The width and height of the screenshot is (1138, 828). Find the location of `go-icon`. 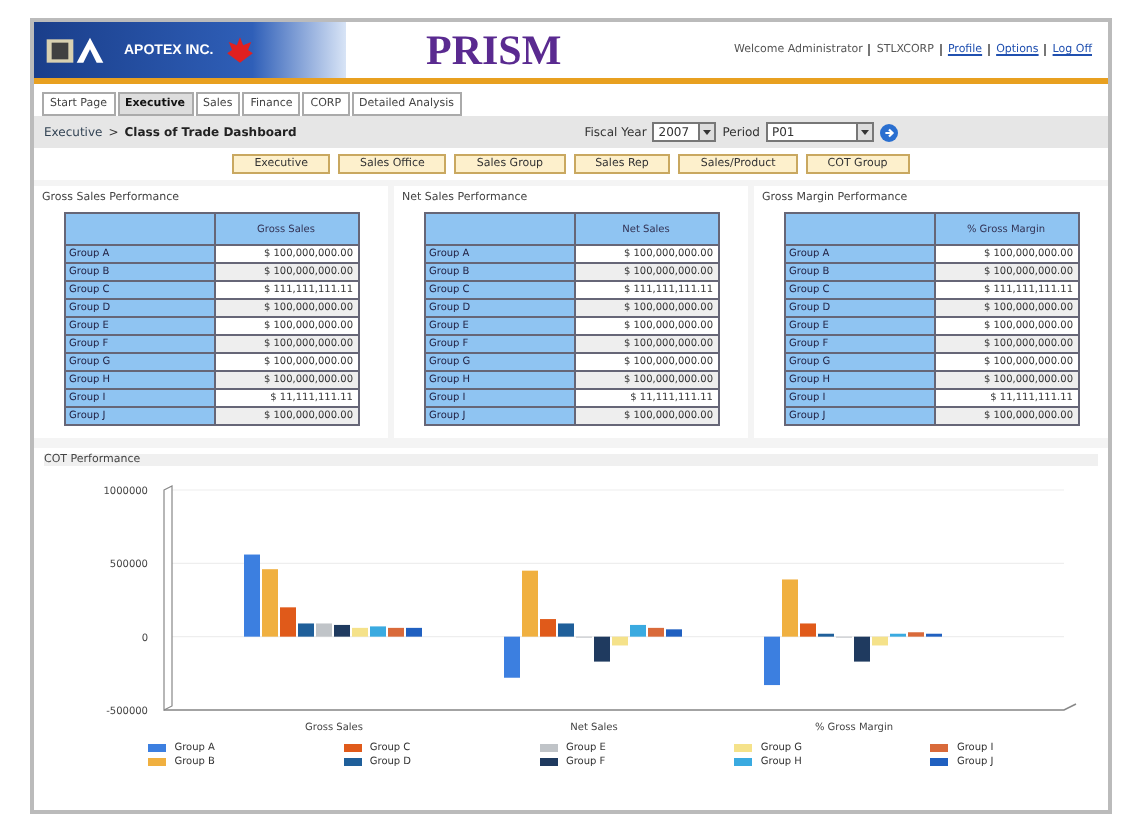

go-icon is located at coordinates (889, 132).